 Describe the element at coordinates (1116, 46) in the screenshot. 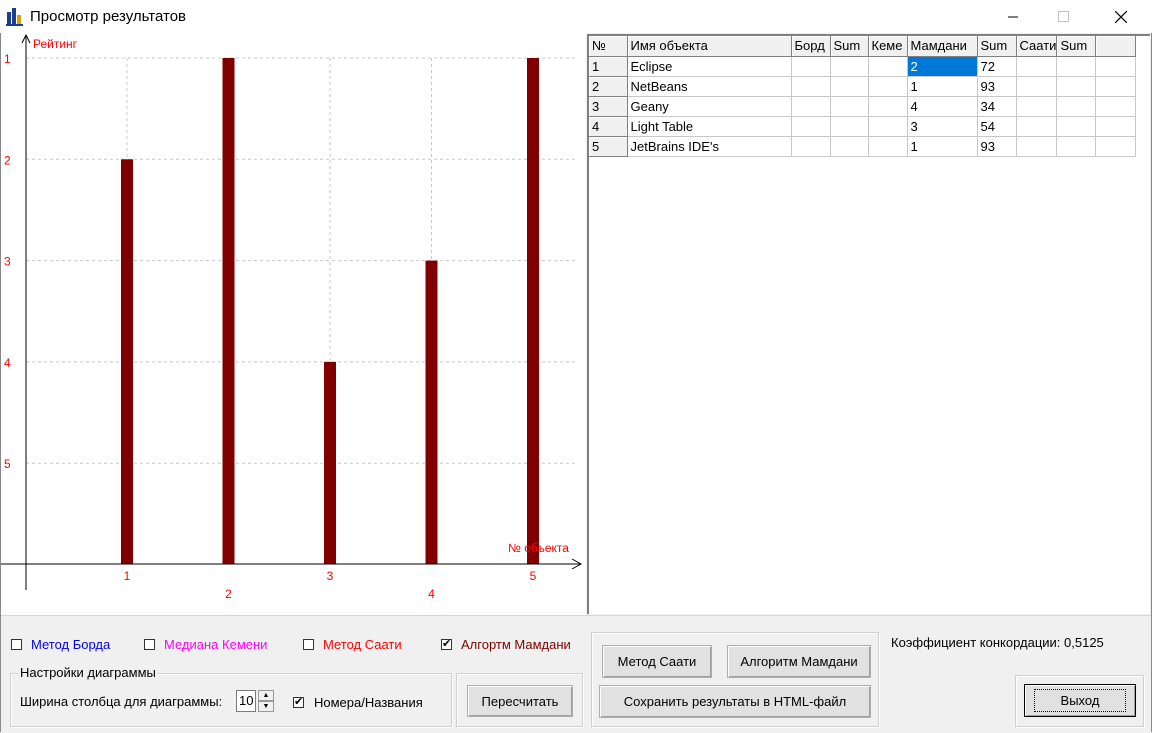

I see `column-header` at that location.